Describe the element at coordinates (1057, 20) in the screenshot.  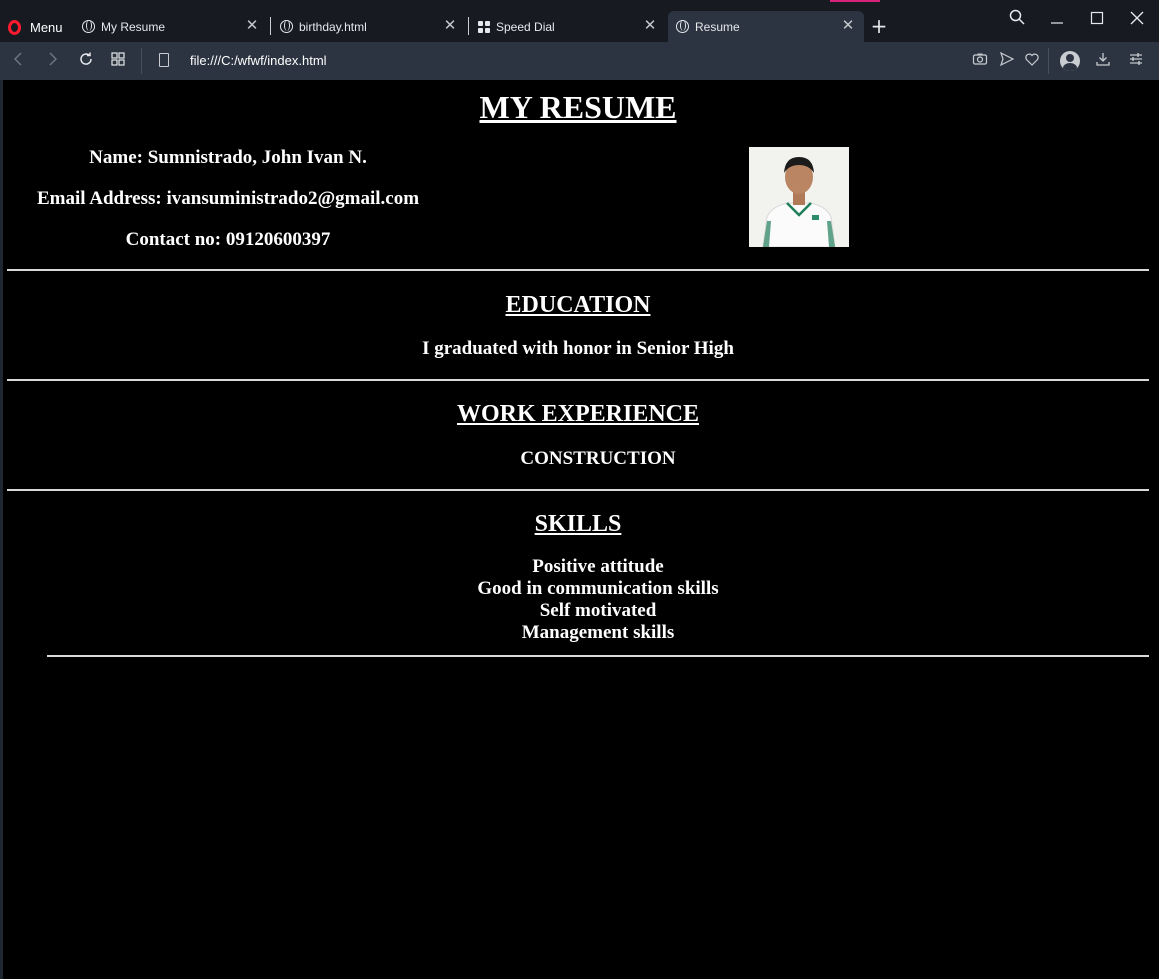
I see `minimize-icon` at that location.